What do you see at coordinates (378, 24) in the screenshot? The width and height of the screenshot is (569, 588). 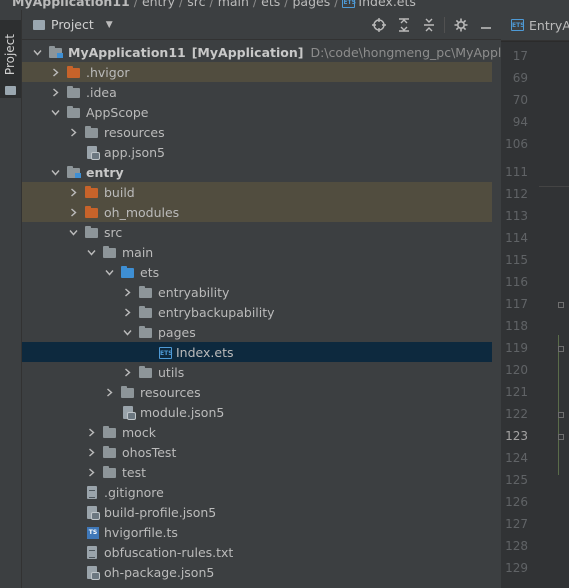 I see `locate-icon` at bounding box center [378, 24].